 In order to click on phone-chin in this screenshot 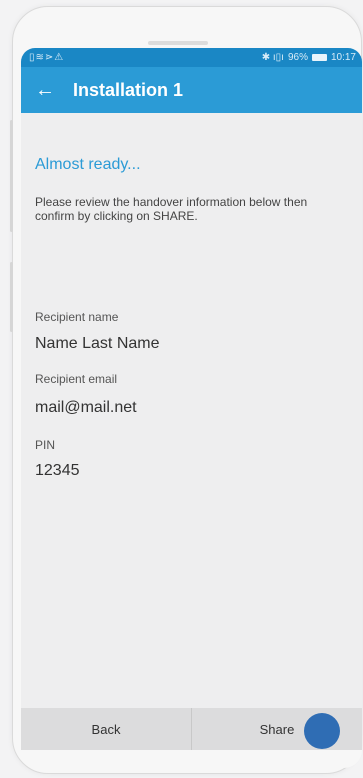, I will do `click(191, 759)`.